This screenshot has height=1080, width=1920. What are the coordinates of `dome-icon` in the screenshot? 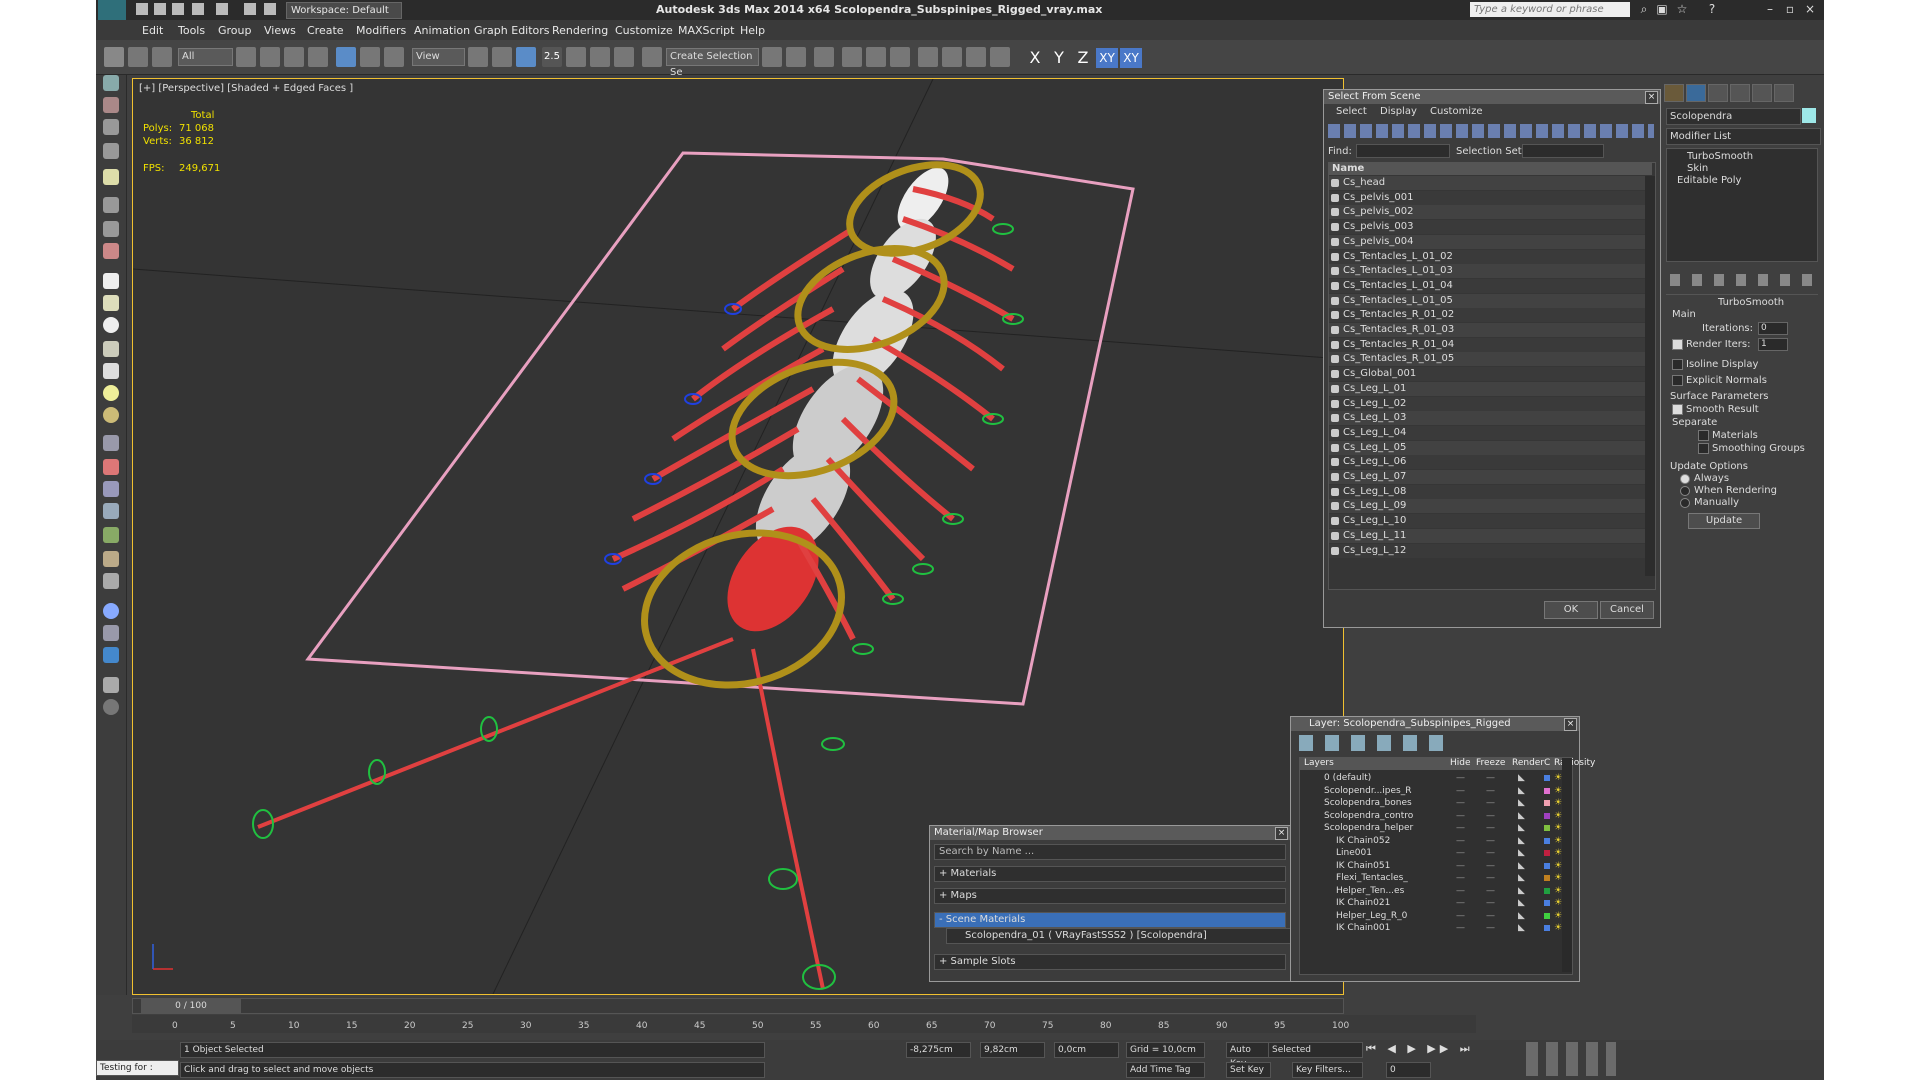 It's located at (111, 303).